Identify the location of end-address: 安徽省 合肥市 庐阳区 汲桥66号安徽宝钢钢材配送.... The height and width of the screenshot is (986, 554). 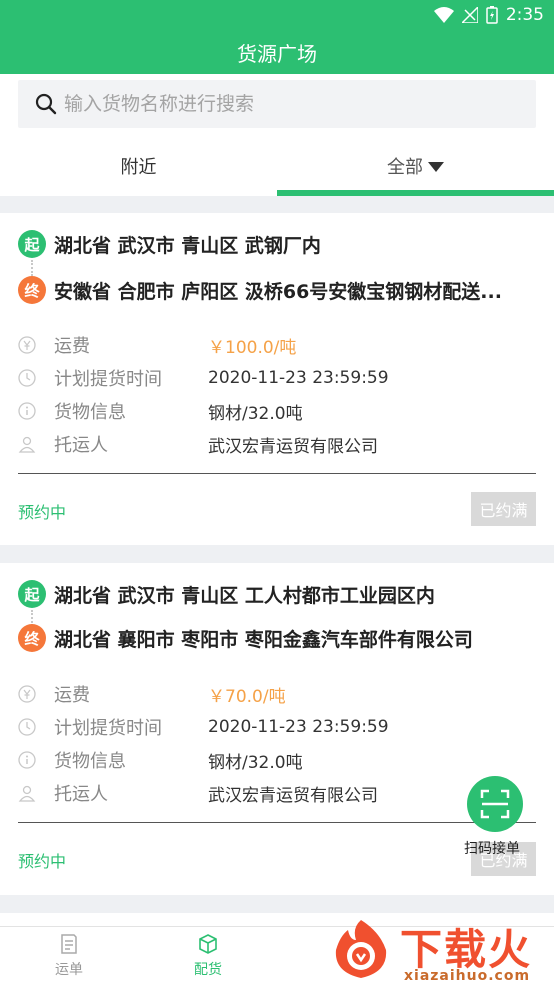
(278, 291).